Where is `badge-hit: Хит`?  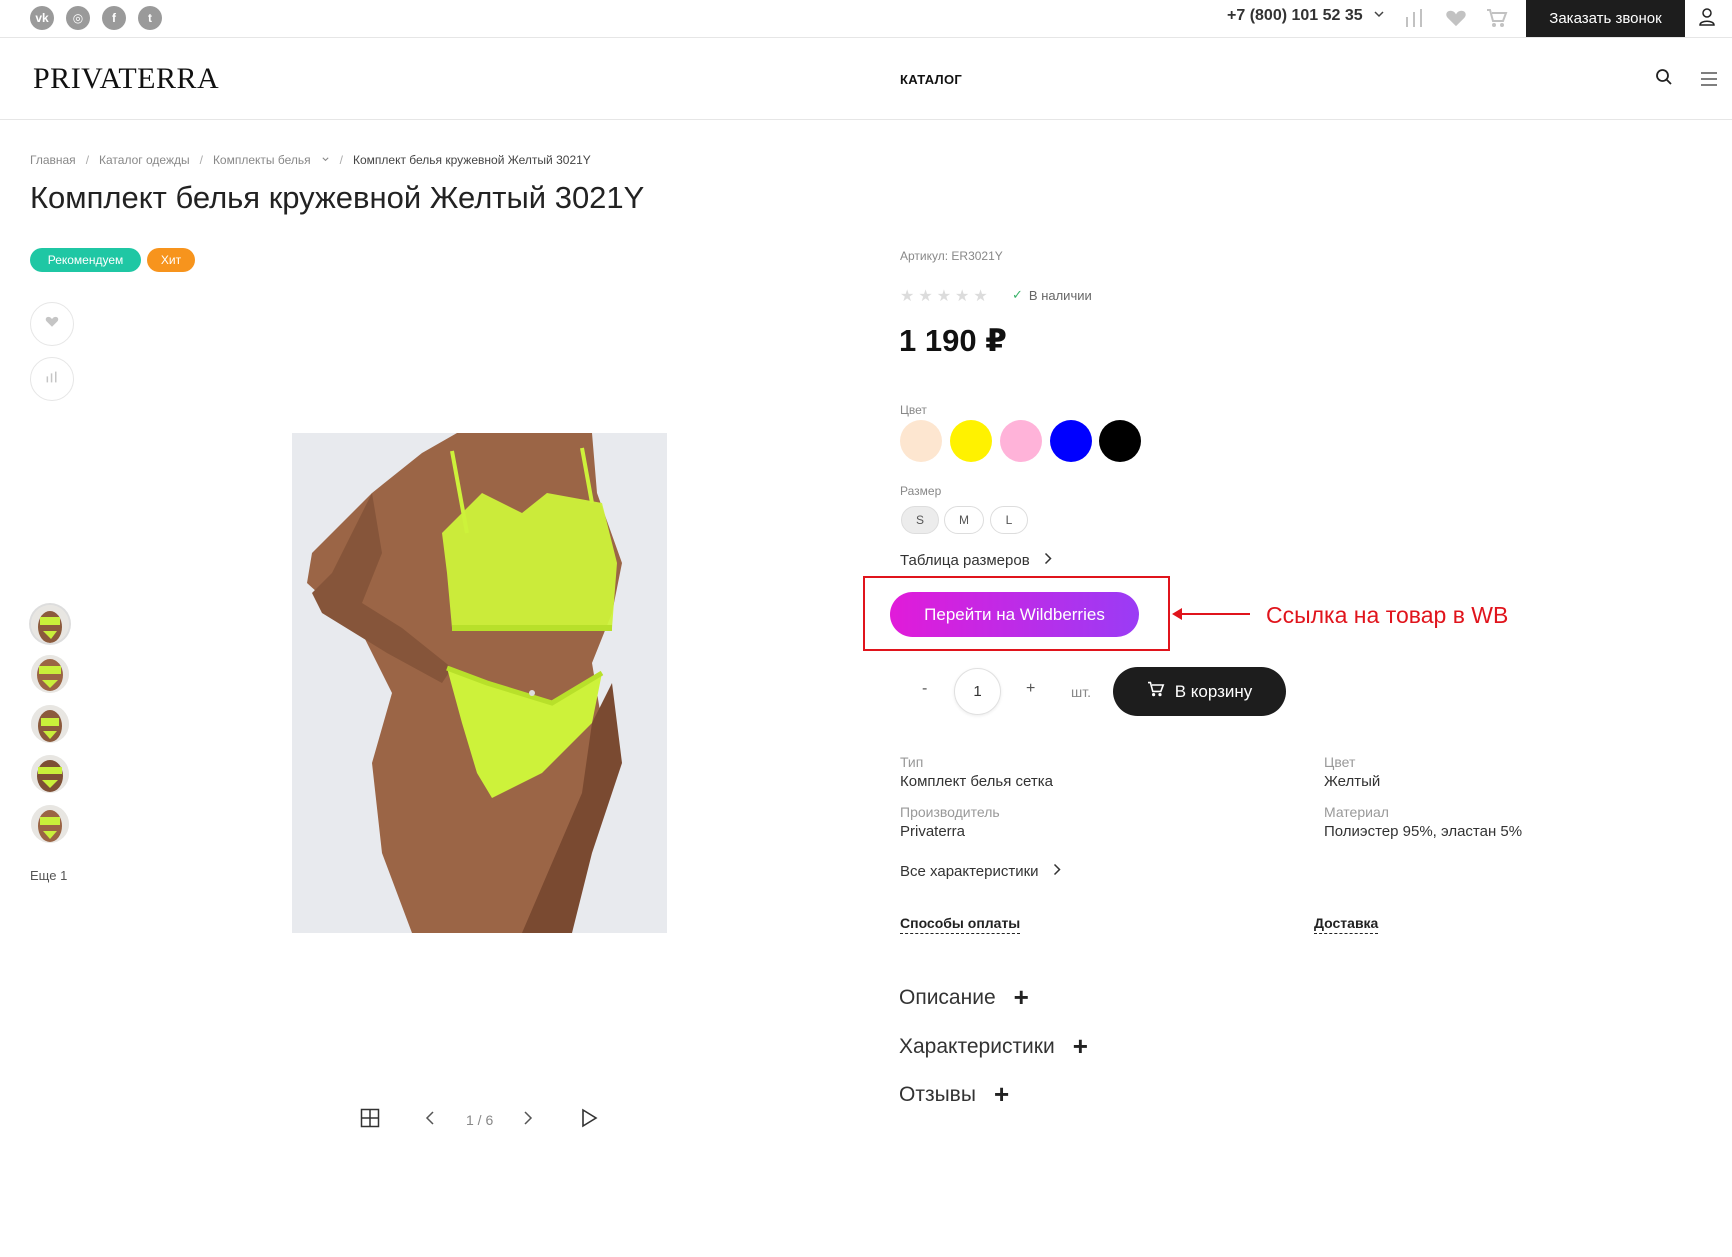
badge-hit: Хит is located at coordinates (171, 260).